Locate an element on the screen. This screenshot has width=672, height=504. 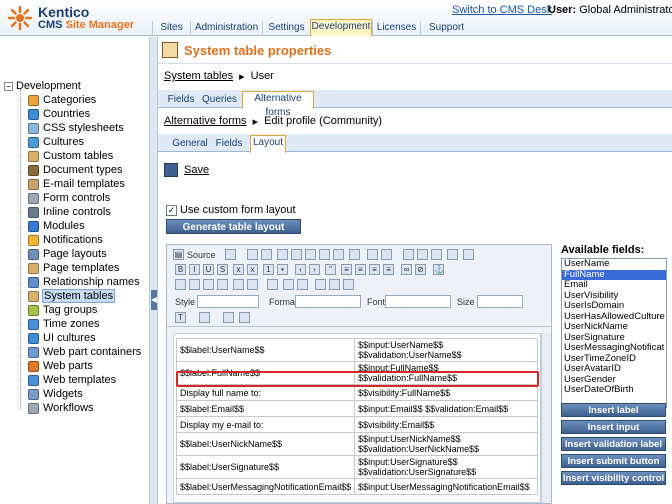
save-link: Save is located at coordinates (196, 170).